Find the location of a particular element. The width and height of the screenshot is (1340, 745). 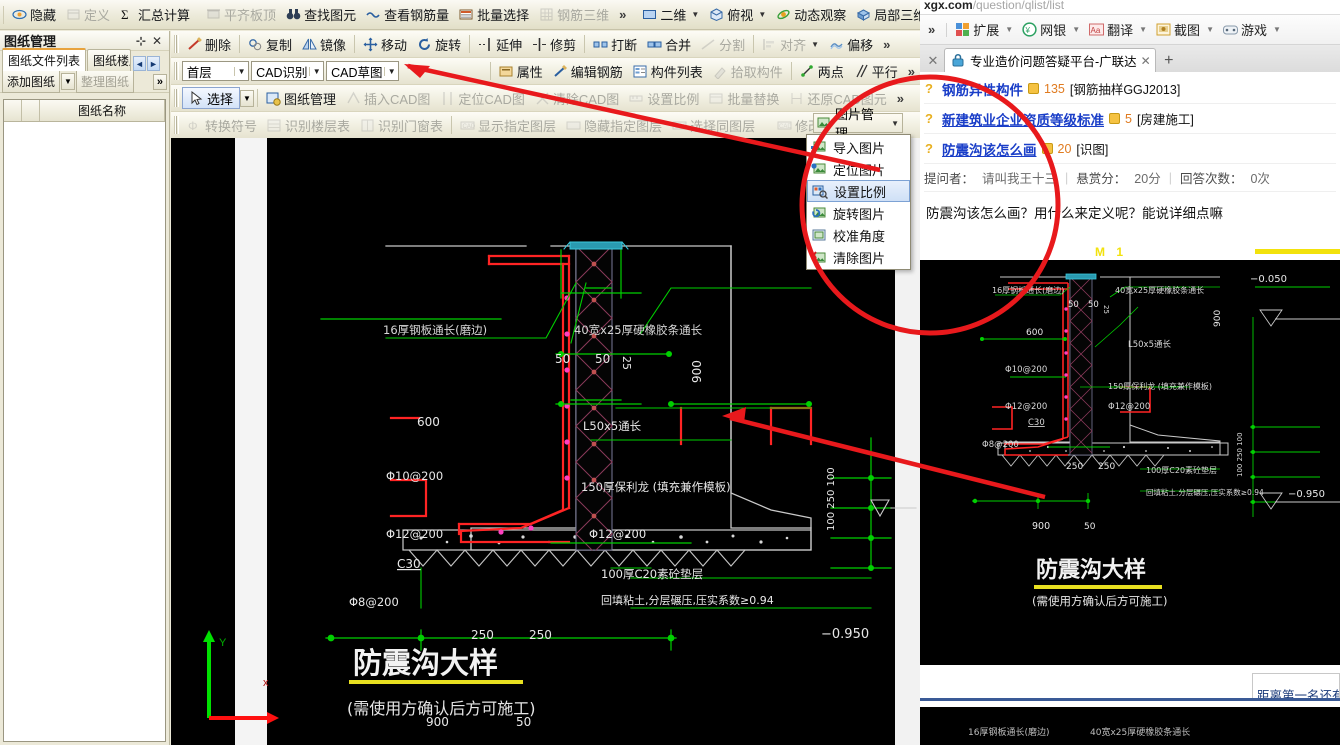

menu-item-locate-image: 定位图片 is located at coordinates (858, 169).